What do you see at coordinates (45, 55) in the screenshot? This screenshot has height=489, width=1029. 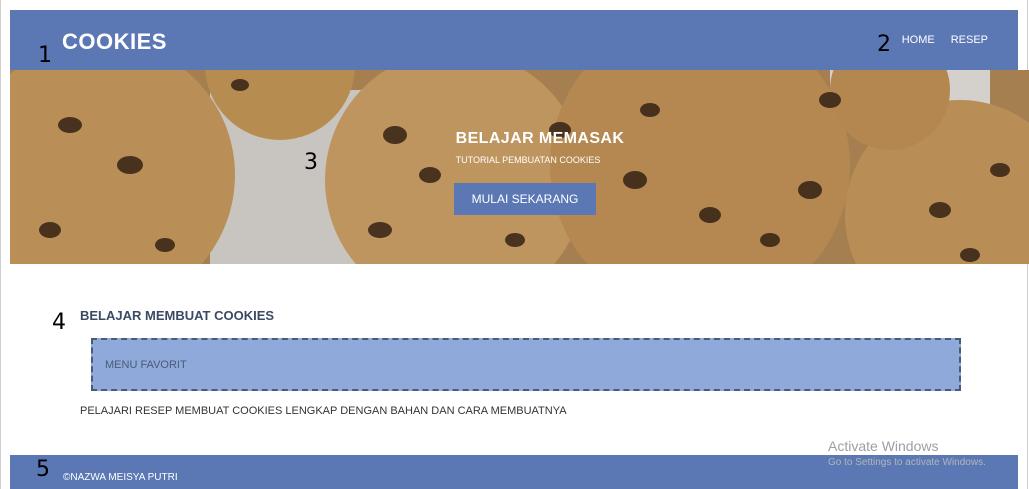 I see `annotation-1: 1` at bounding box center [45, 55].